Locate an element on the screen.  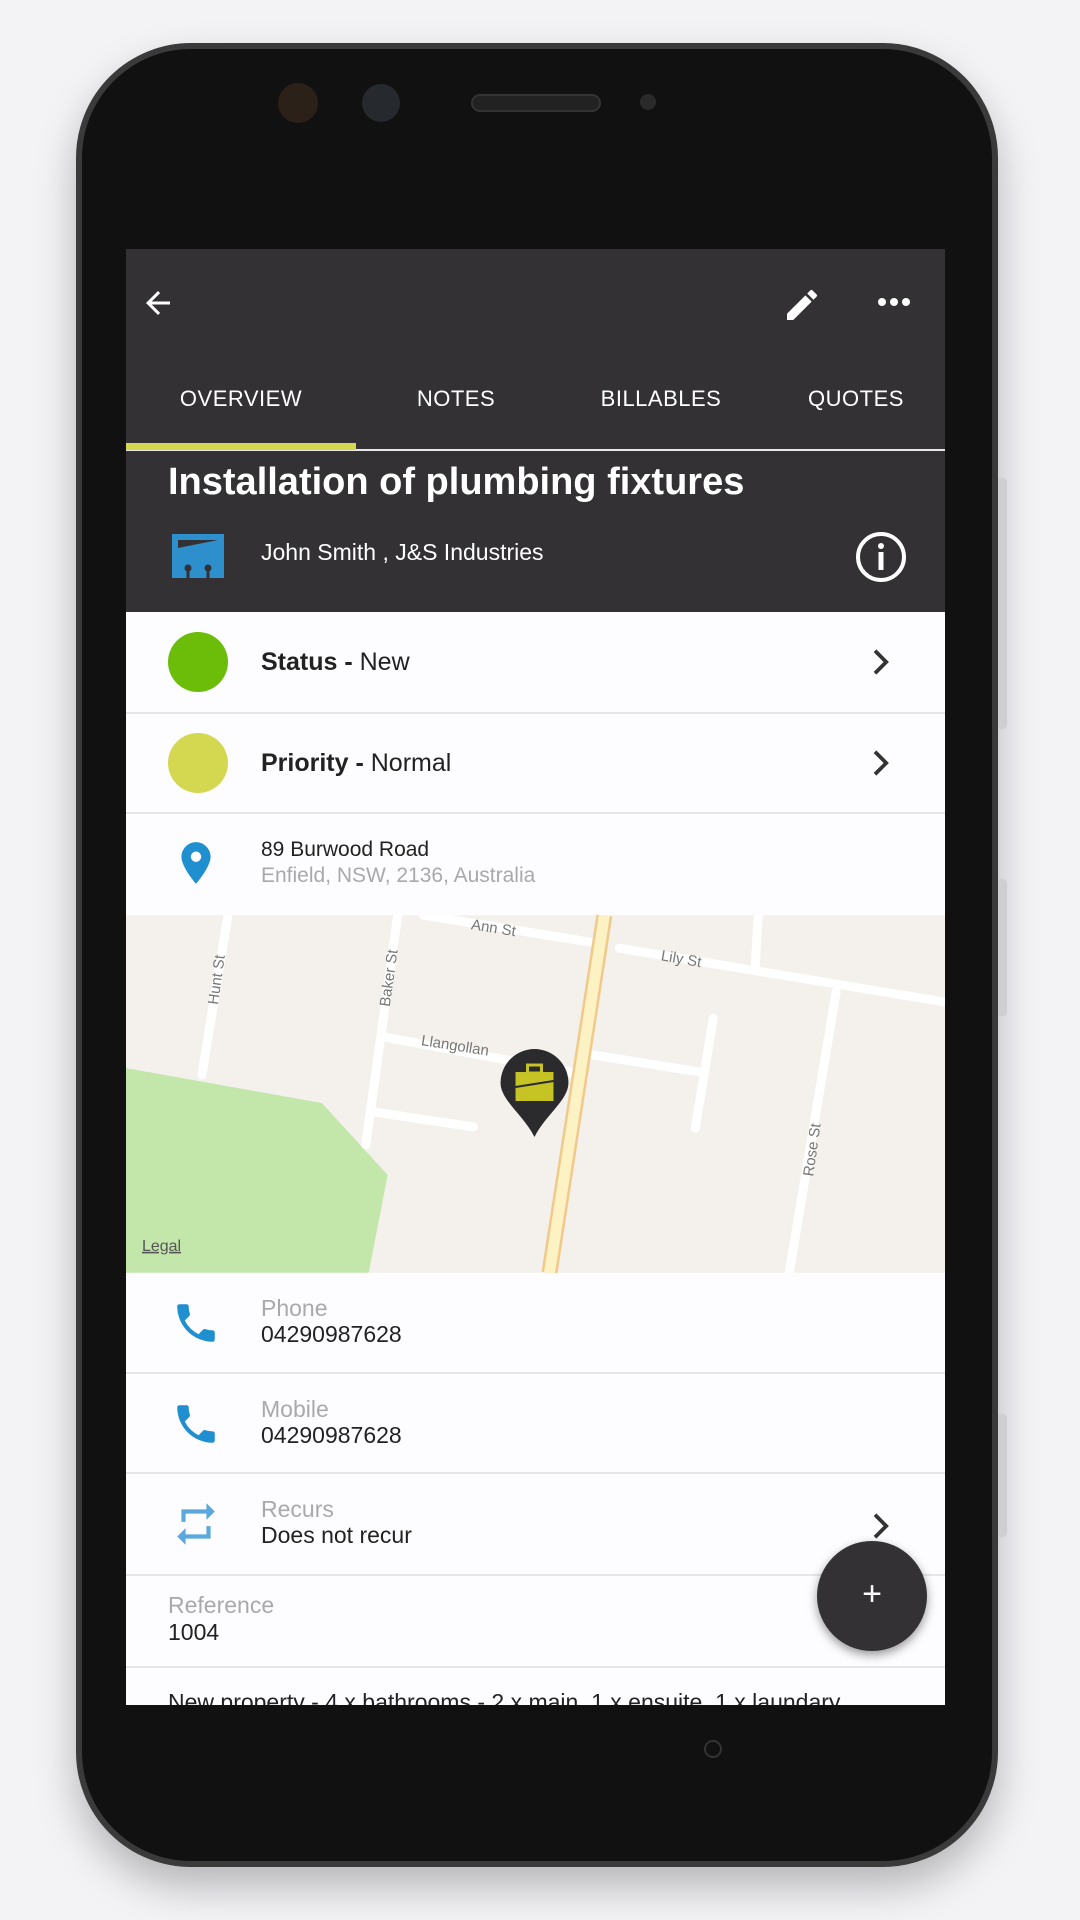
mobile-row: Mobile 04290987628 is located at coordinates (535, 1424).